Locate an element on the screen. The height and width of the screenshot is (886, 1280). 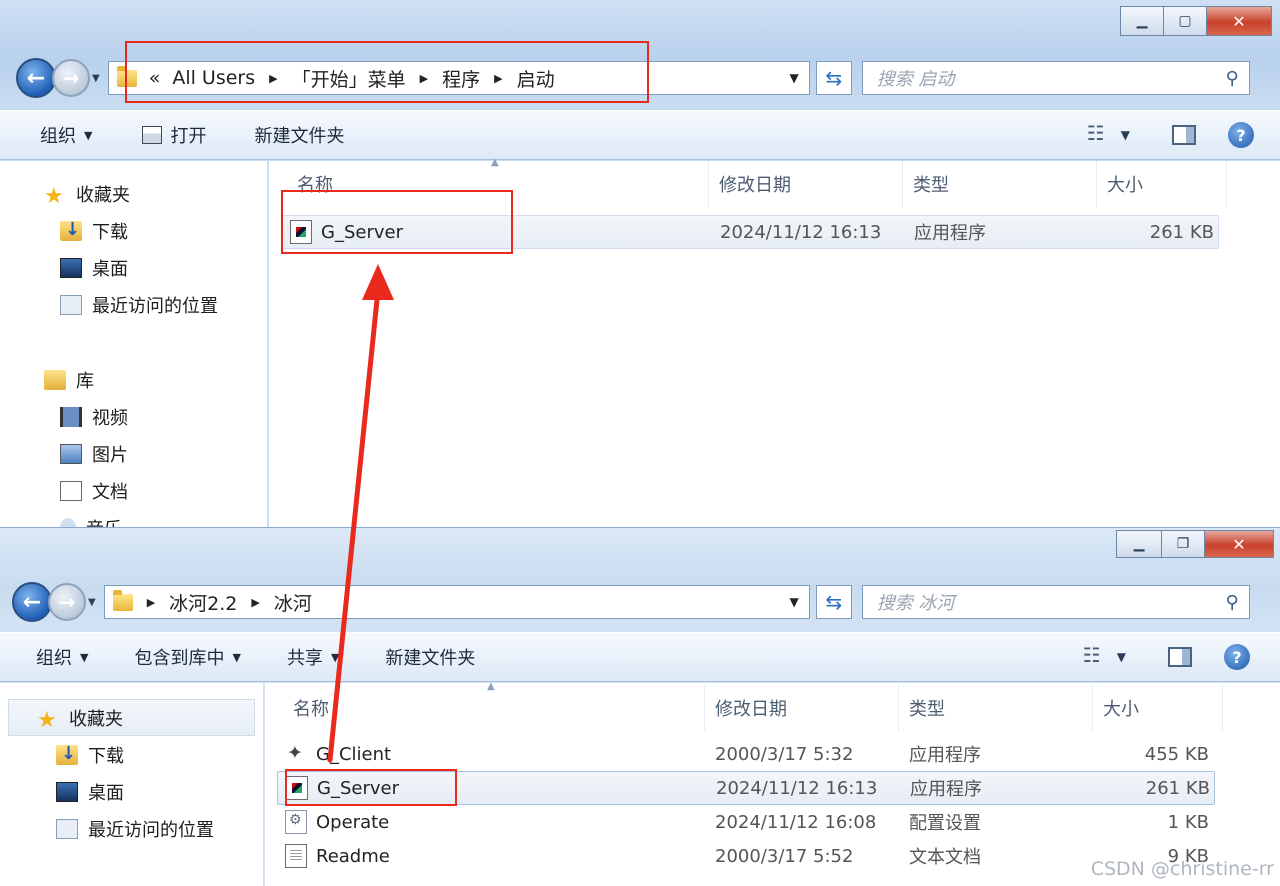
sidebar-item-music: 音乐 is located at coordinates (133, 518).